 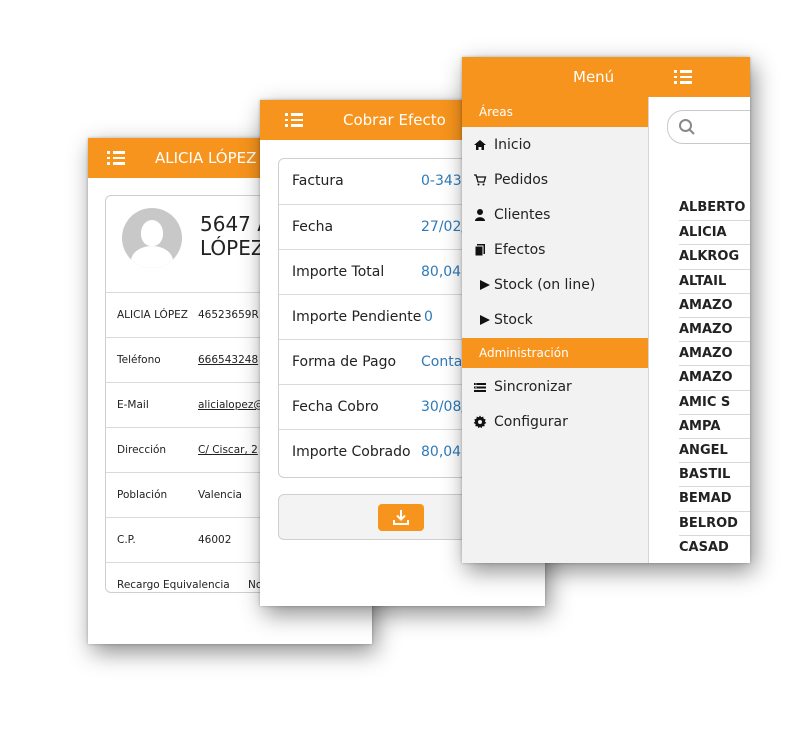 What do you see at coordinates (480, 422) in the screenshot?
I see `gear-icon` at bounding box center [480, 422].